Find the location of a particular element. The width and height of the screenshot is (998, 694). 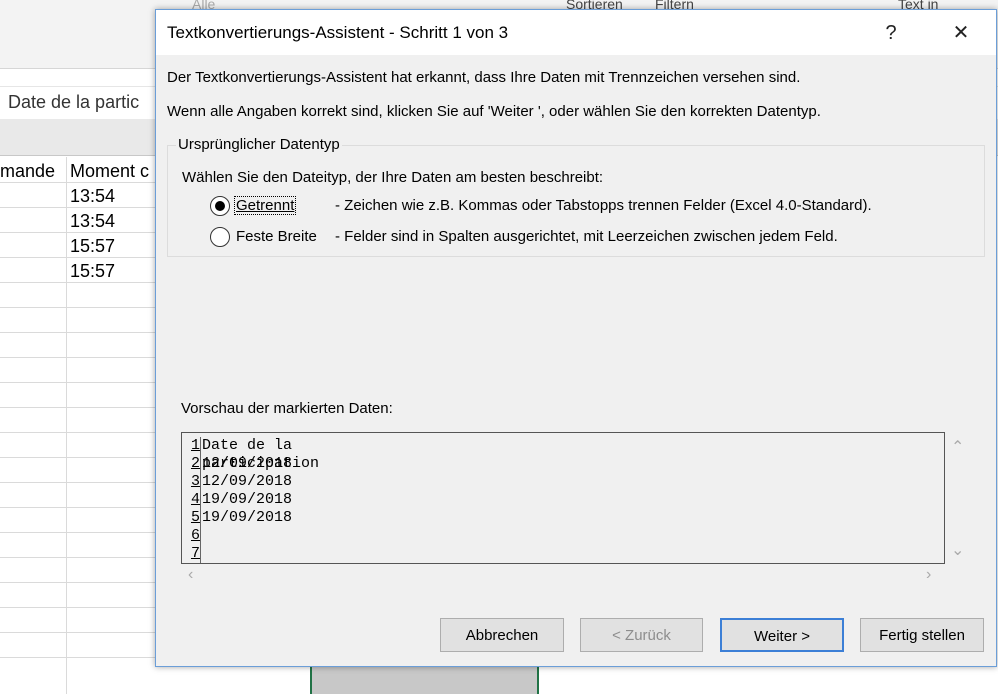

option-delimited-label: Getrennt is located at coordinates (265, 205).